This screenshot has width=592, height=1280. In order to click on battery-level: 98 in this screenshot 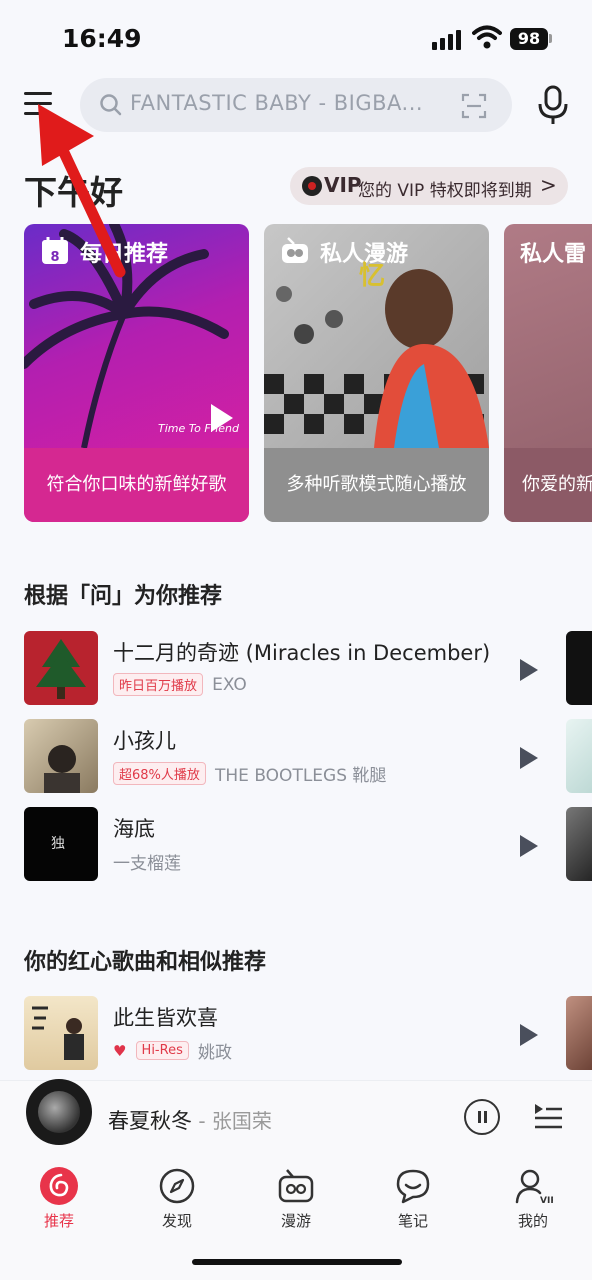, I will do `click(529, 39)`.